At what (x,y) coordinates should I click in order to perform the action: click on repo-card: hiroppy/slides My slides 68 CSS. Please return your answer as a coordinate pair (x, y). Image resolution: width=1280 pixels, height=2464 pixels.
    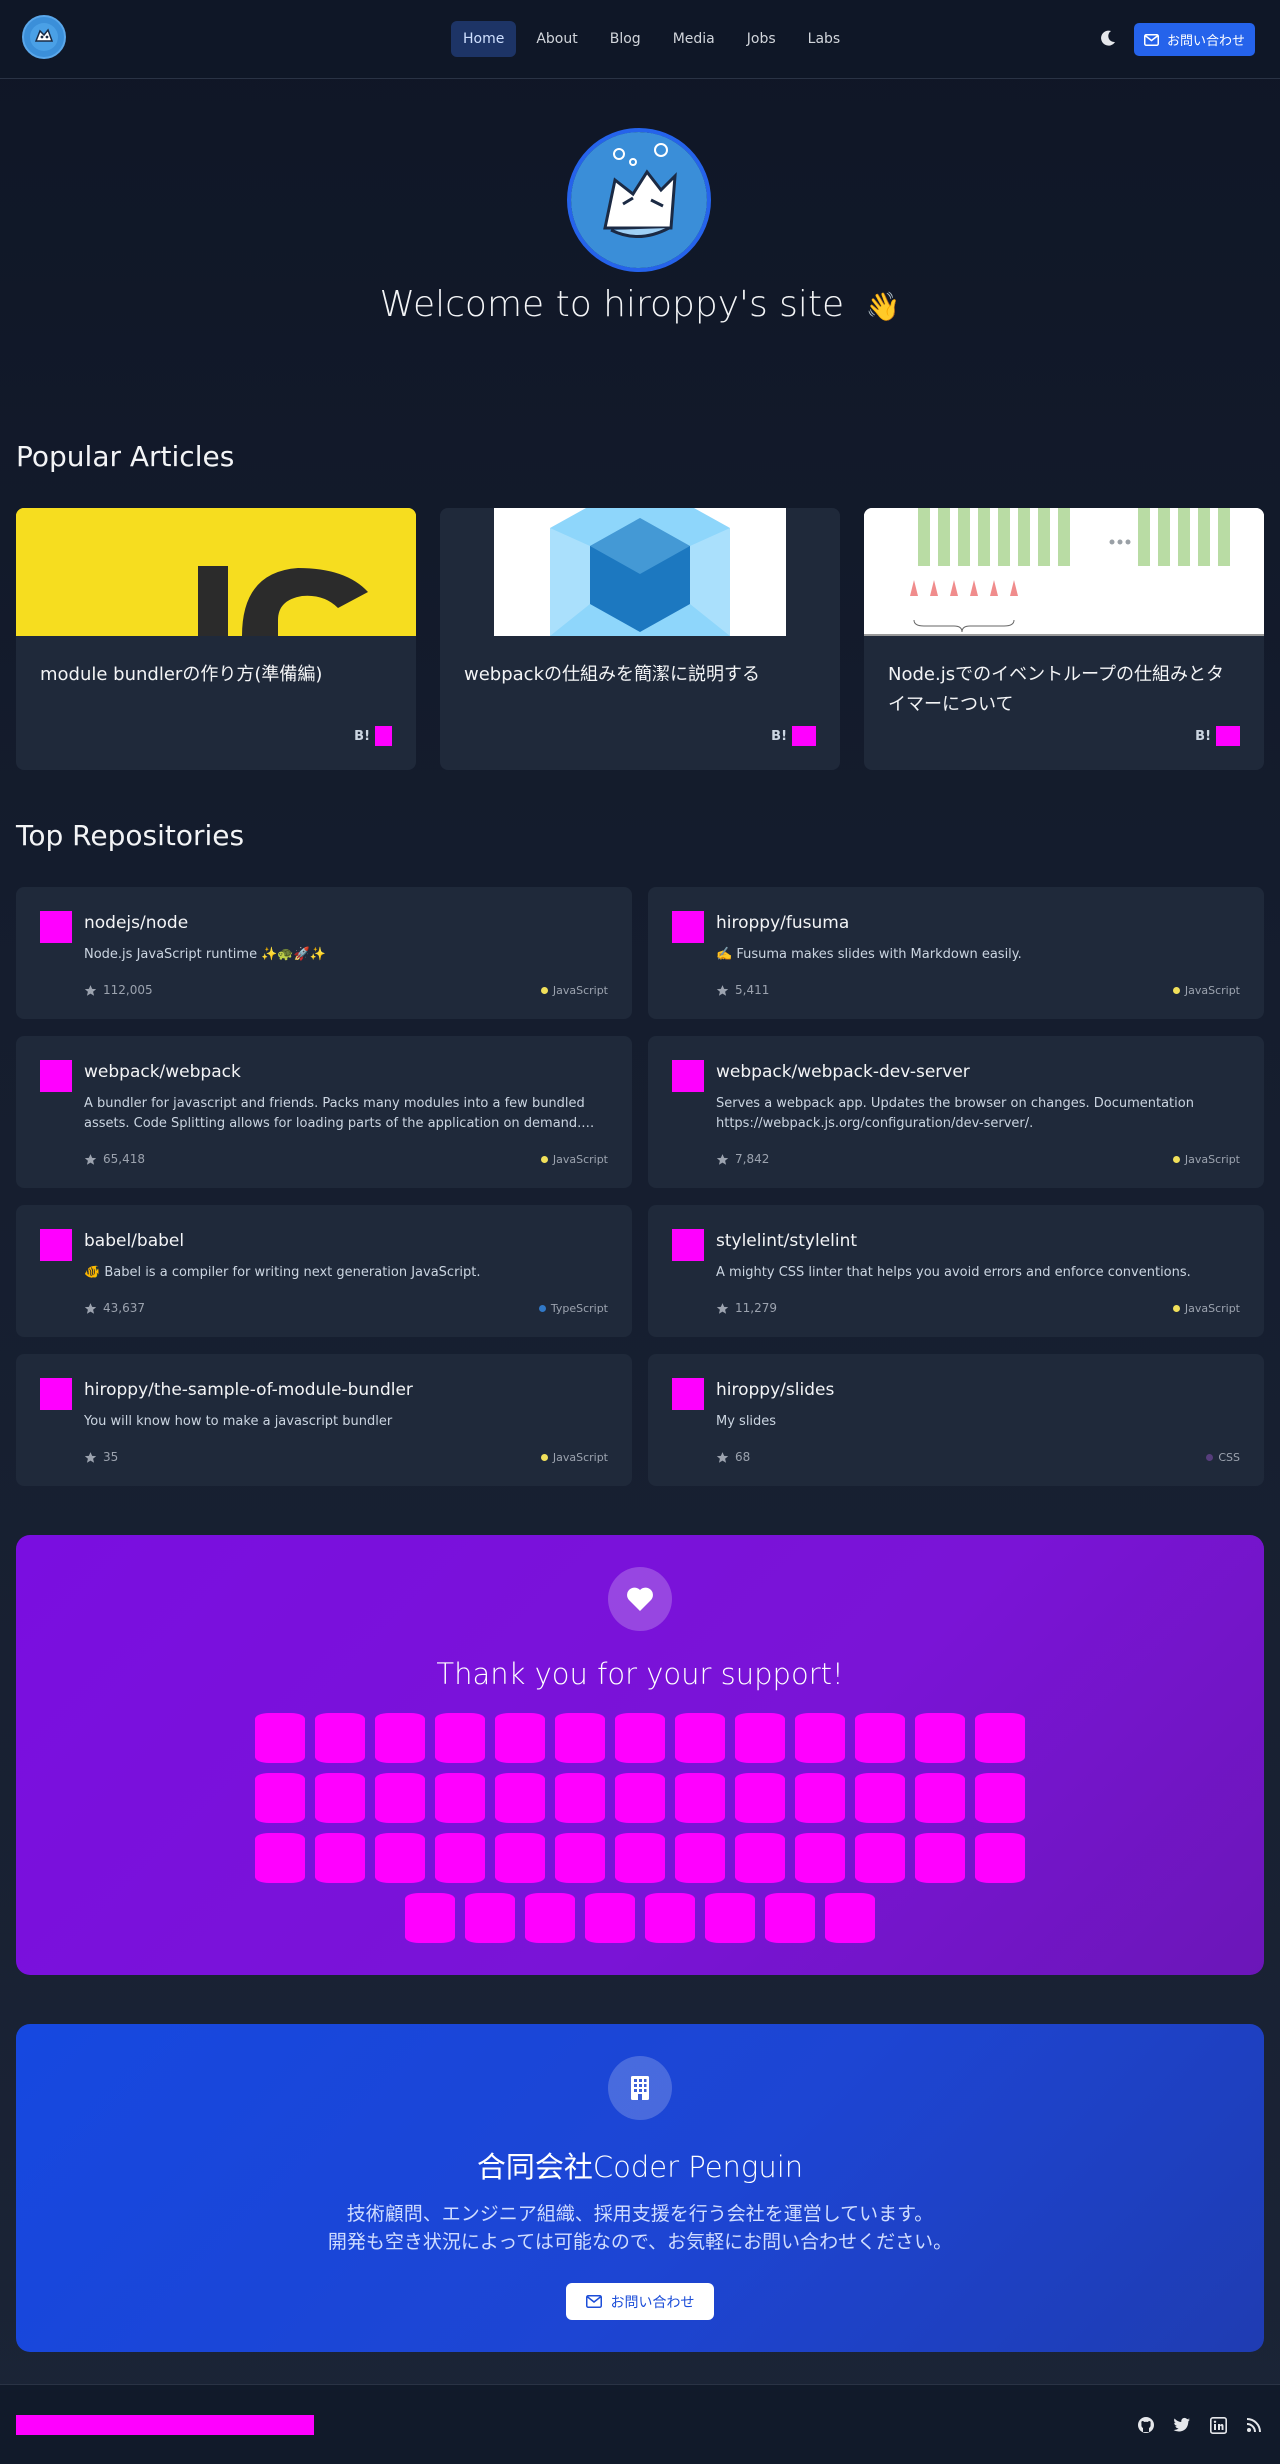
    Looking at the image, I should click on (956, 1420).